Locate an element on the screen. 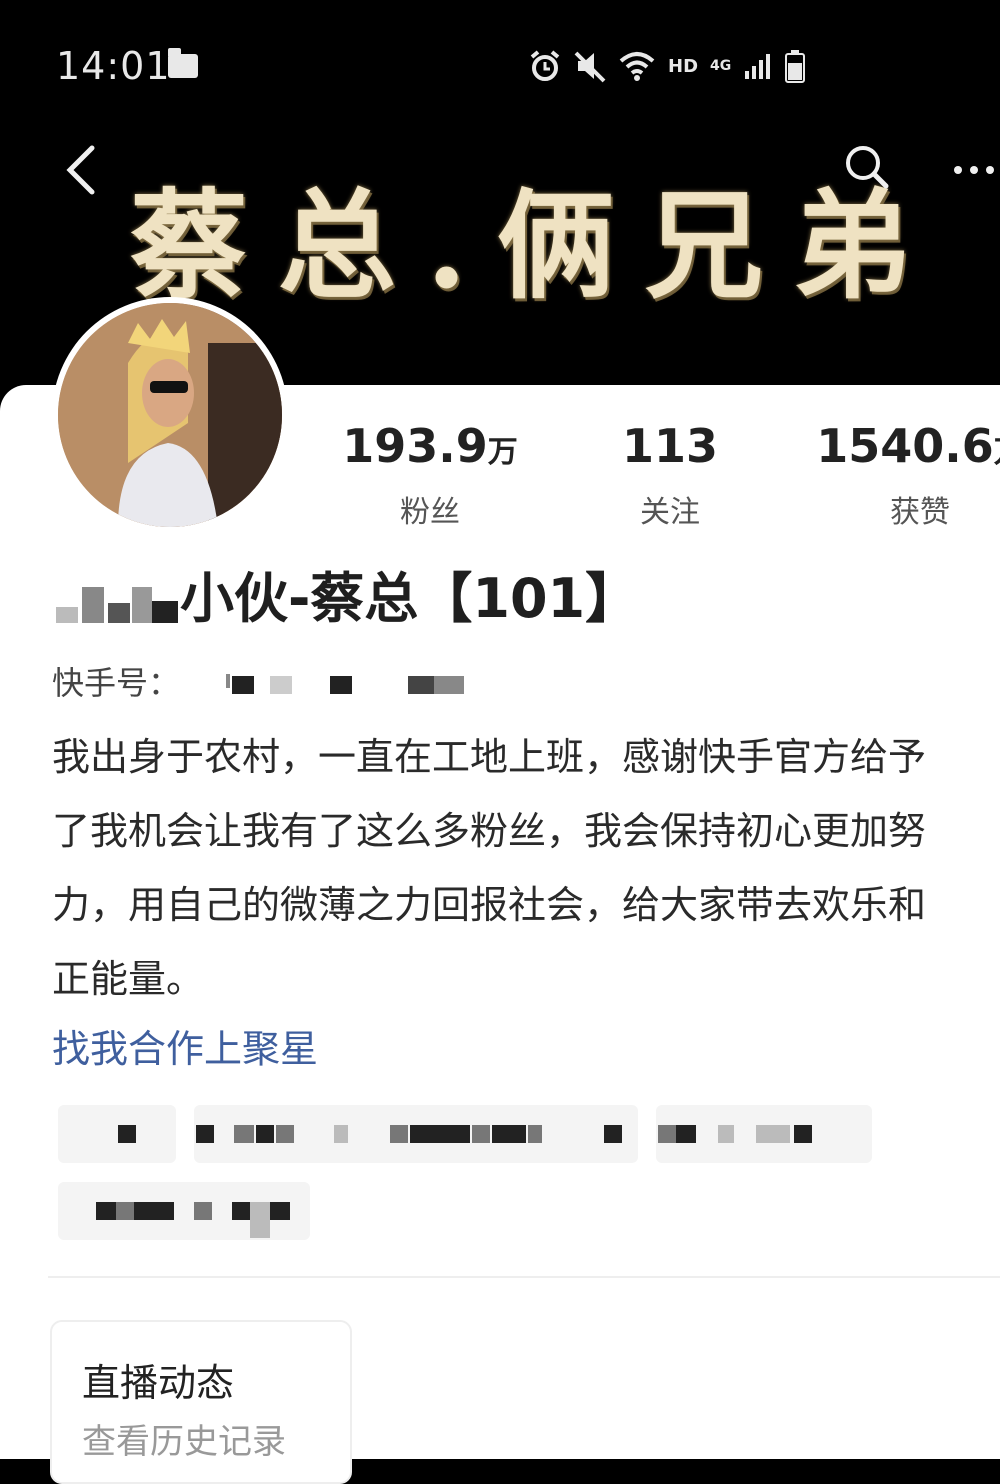  kuaishou-id: 快手号： is located at coordinates (258, 681).